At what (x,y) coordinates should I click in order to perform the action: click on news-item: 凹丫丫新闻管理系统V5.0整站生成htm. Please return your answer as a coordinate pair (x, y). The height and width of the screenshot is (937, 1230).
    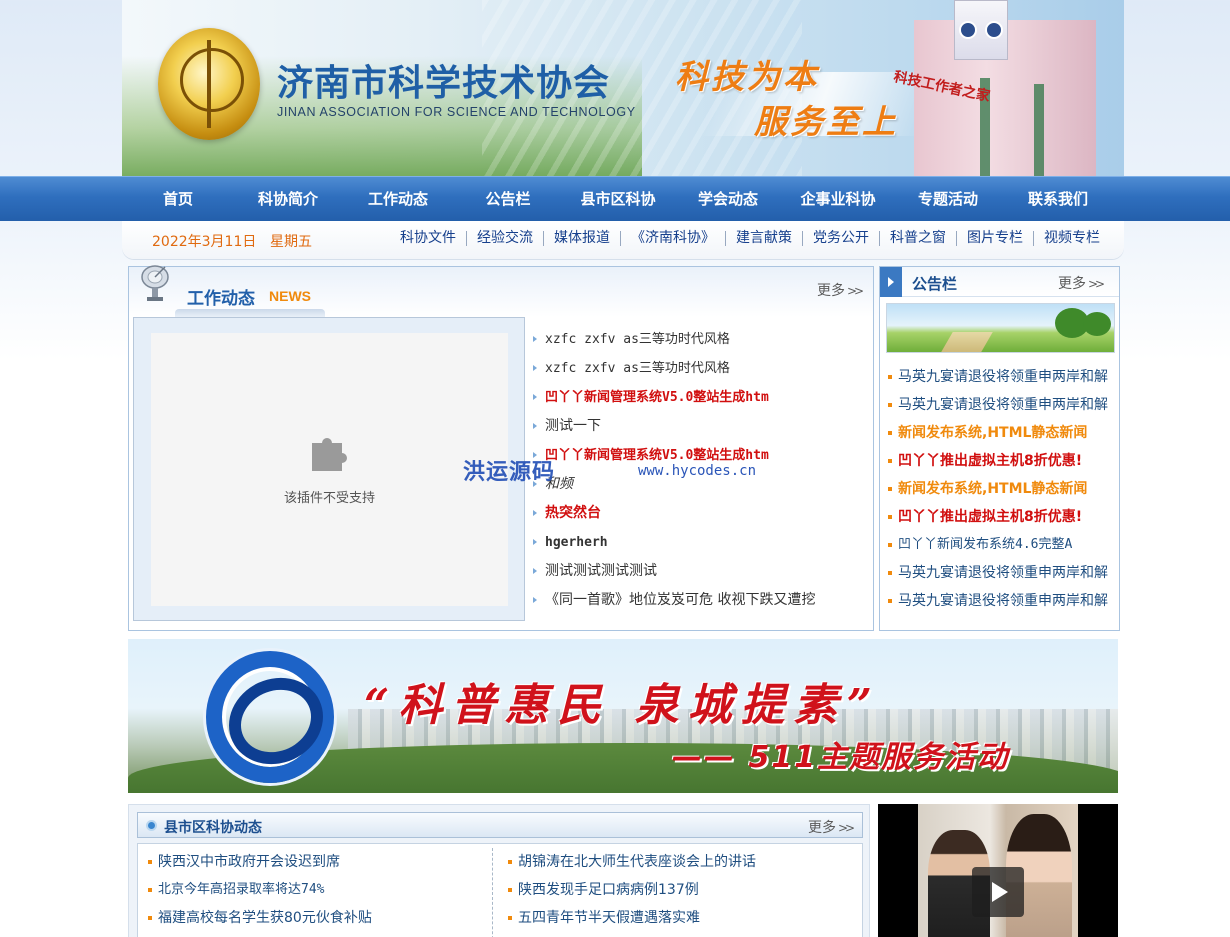
    Looking at the image, I should click on (673, 397).